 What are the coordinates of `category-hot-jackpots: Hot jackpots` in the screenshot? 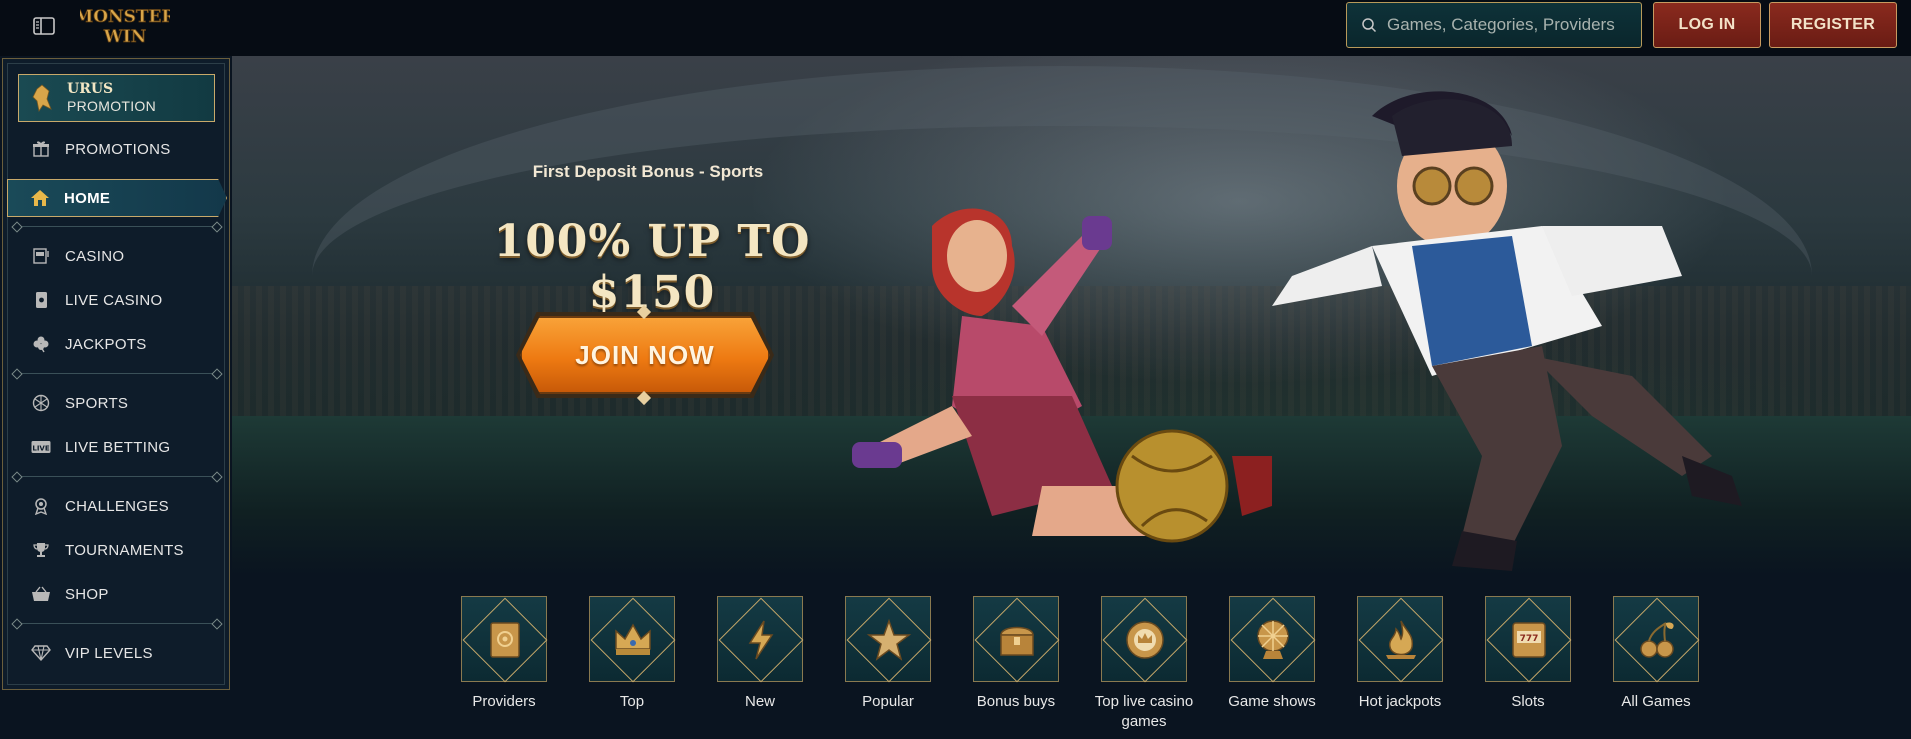 It's located at (1400, 654).